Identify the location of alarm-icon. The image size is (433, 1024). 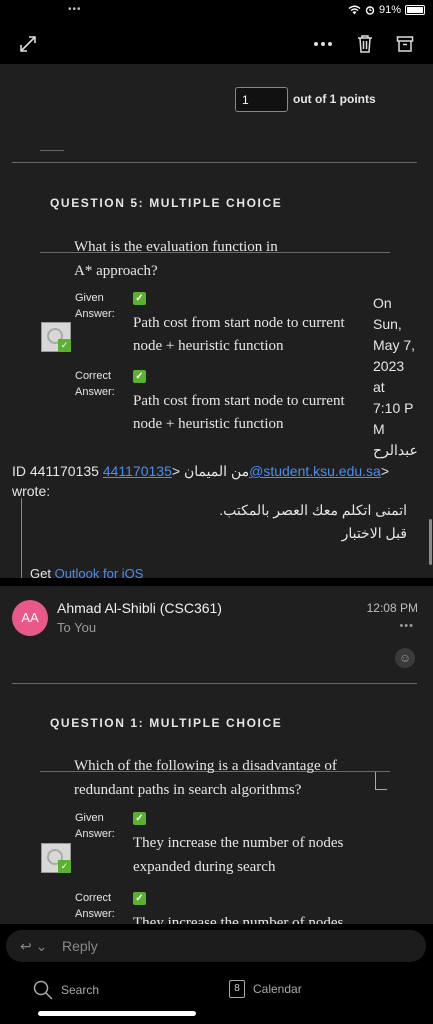
(370, 10).